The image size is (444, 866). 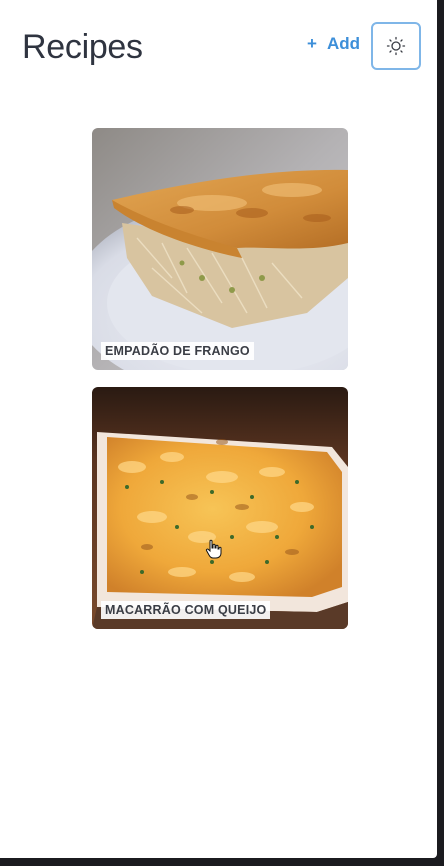 I want to click on theme-toggle-button, so click(x=396, y=46).